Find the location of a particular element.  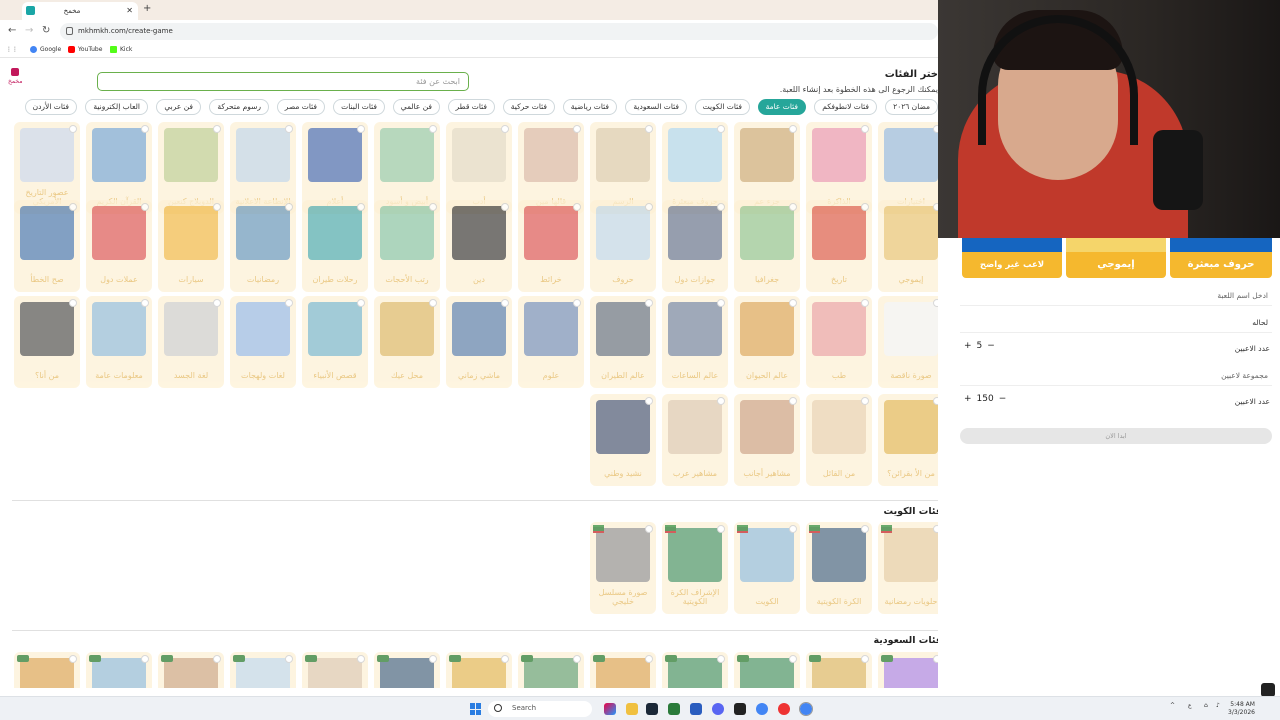

category-card: من القائل is located at coordinates (839, 440).